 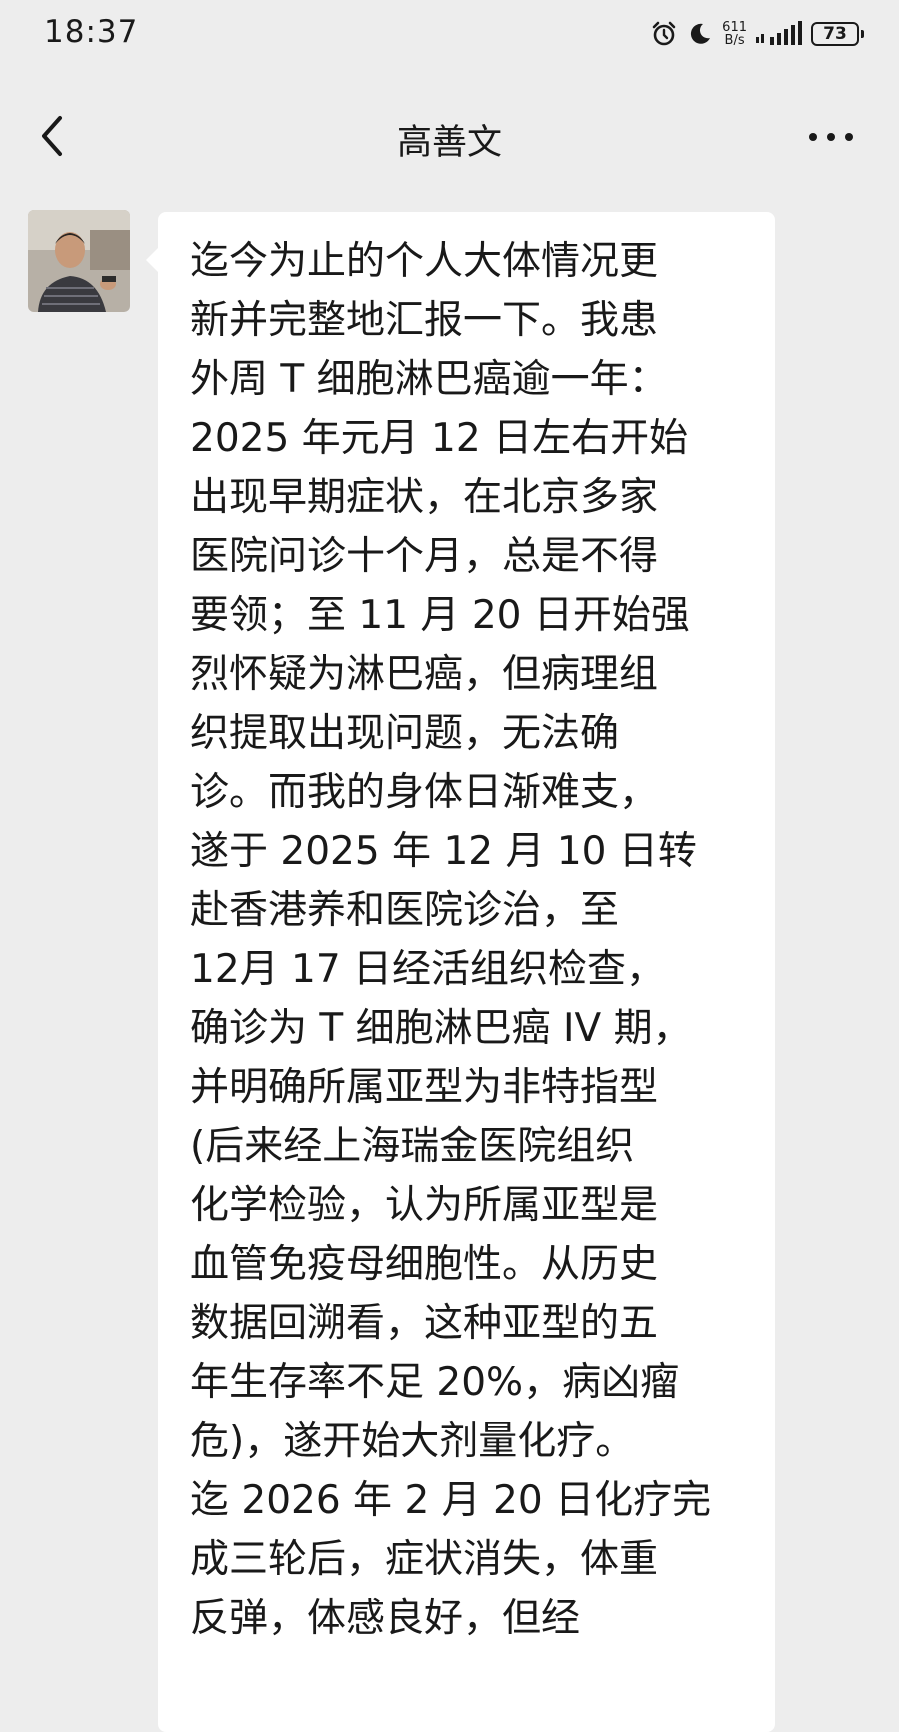 I want to click on alarm-icon, so click(x=664, y=33).